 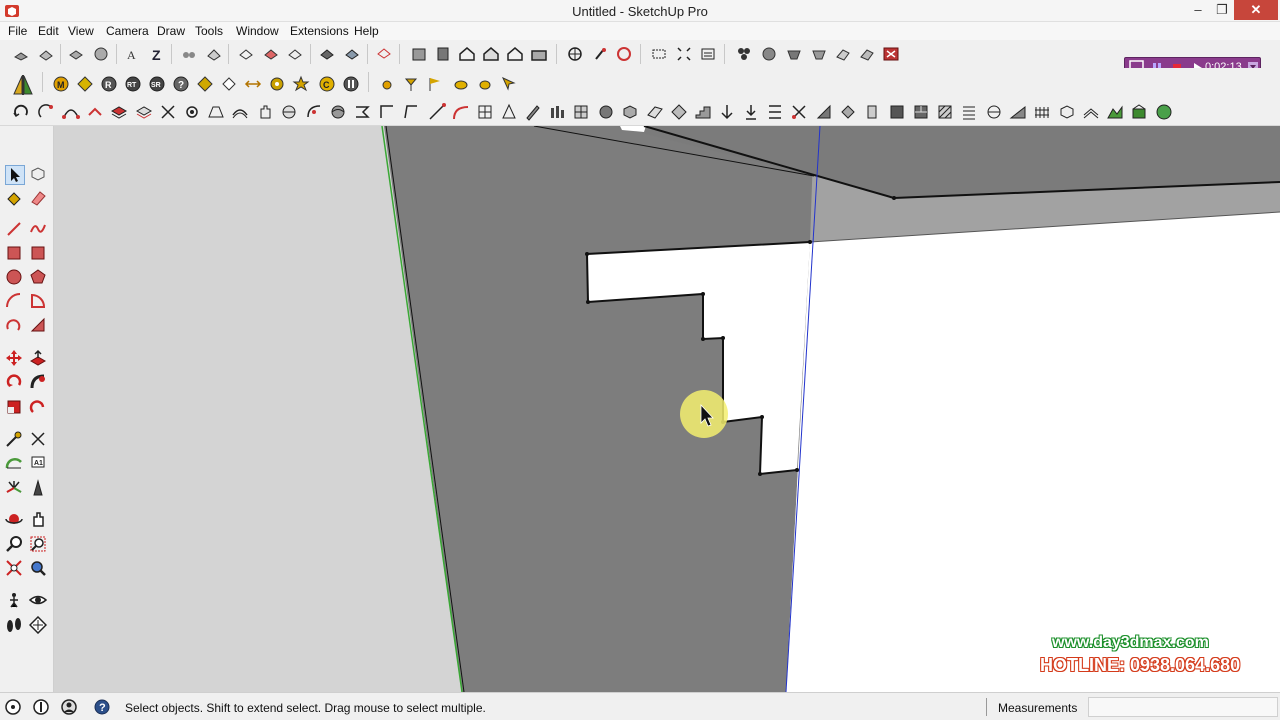 I want to click on new-icon, so click(x=21, y=54).